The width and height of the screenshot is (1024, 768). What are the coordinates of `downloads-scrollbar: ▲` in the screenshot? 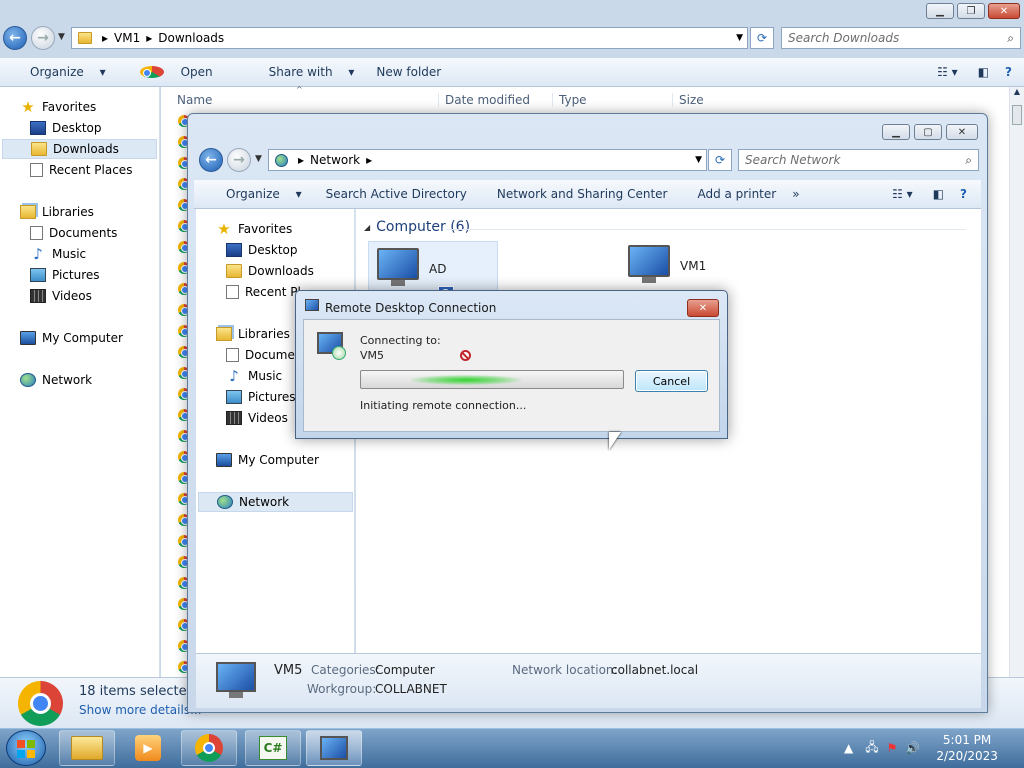 It's located at (1016, 382).